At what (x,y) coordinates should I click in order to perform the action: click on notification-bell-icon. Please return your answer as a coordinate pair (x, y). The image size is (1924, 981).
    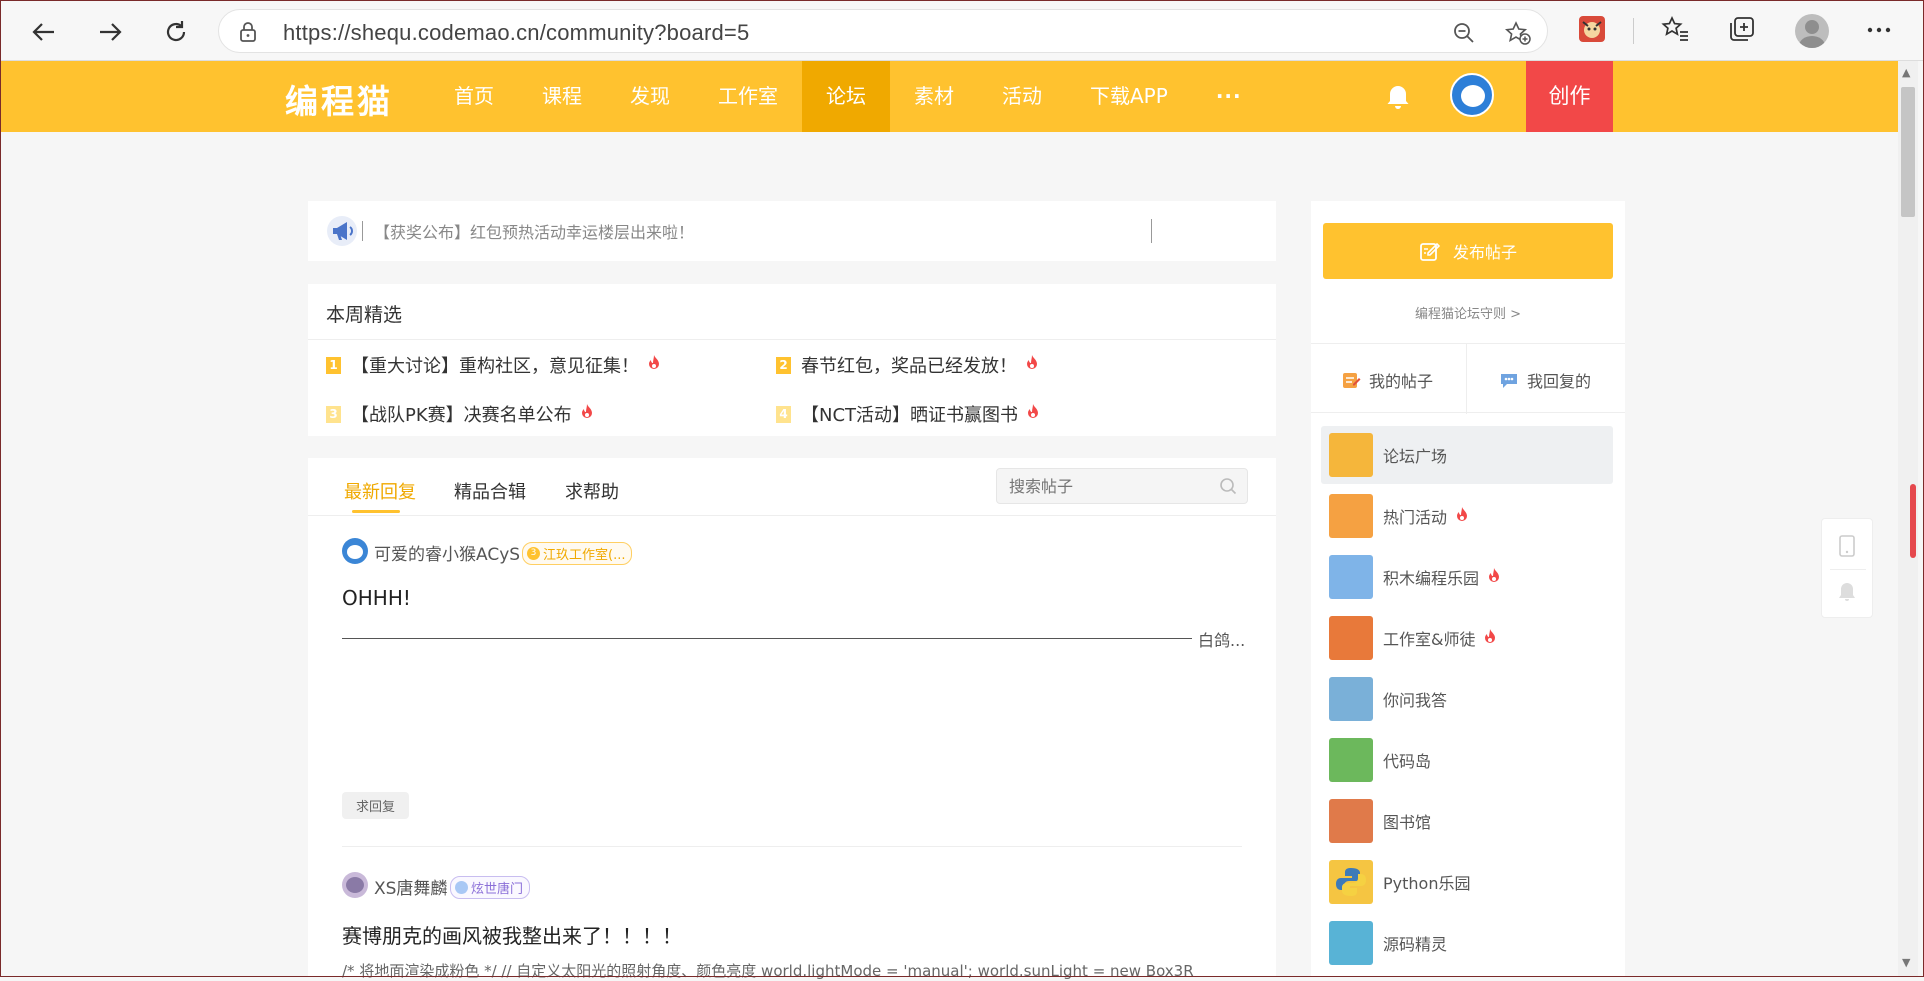
    Looking at the image, I should click on (1398, 99).